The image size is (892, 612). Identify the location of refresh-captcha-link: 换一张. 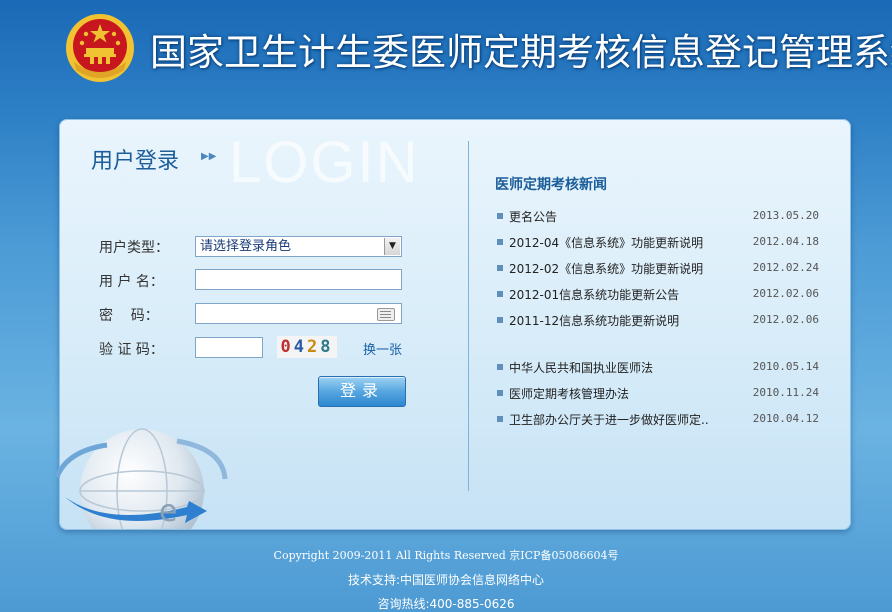
(382, 348).